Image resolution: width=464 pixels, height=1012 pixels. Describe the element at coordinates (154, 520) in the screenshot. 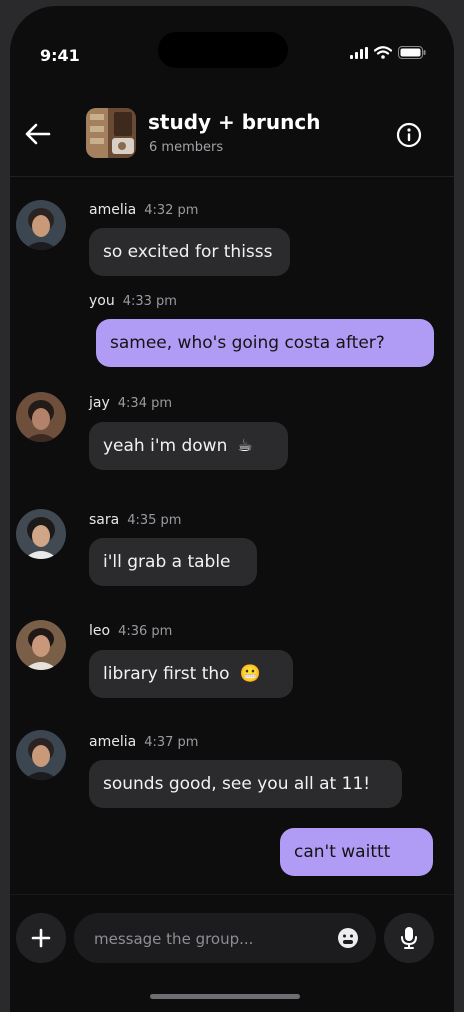

I see `message-time: 4:35 pm` at that location.